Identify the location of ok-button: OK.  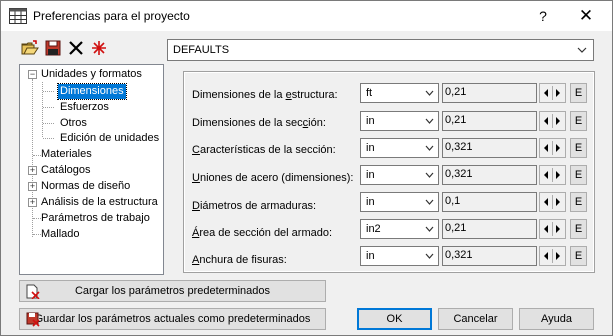
(394, 319).